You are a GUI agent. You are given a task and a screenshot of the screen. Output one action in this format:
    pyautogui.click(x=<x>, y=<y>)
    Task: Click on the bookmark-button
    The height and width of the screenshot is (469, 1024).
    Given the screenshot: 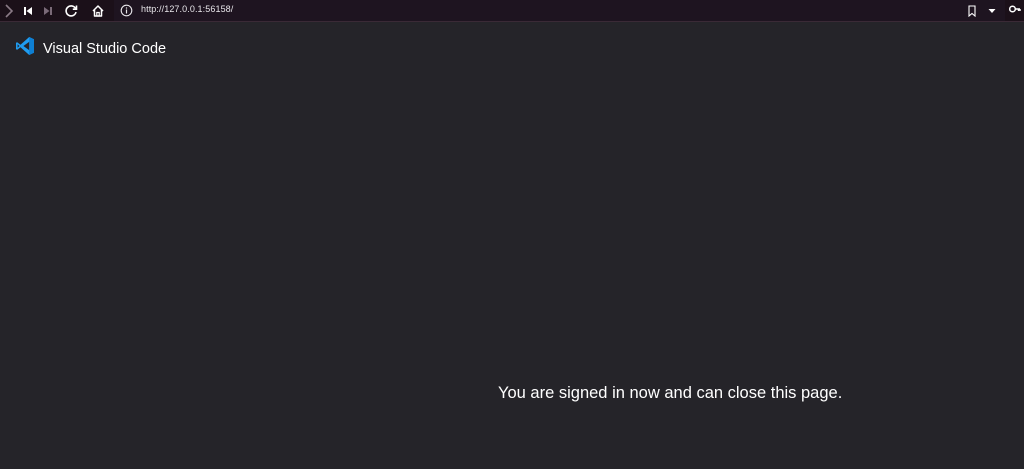 What is the action you would take?
    pyautogui.click(x=972, y=11)
    